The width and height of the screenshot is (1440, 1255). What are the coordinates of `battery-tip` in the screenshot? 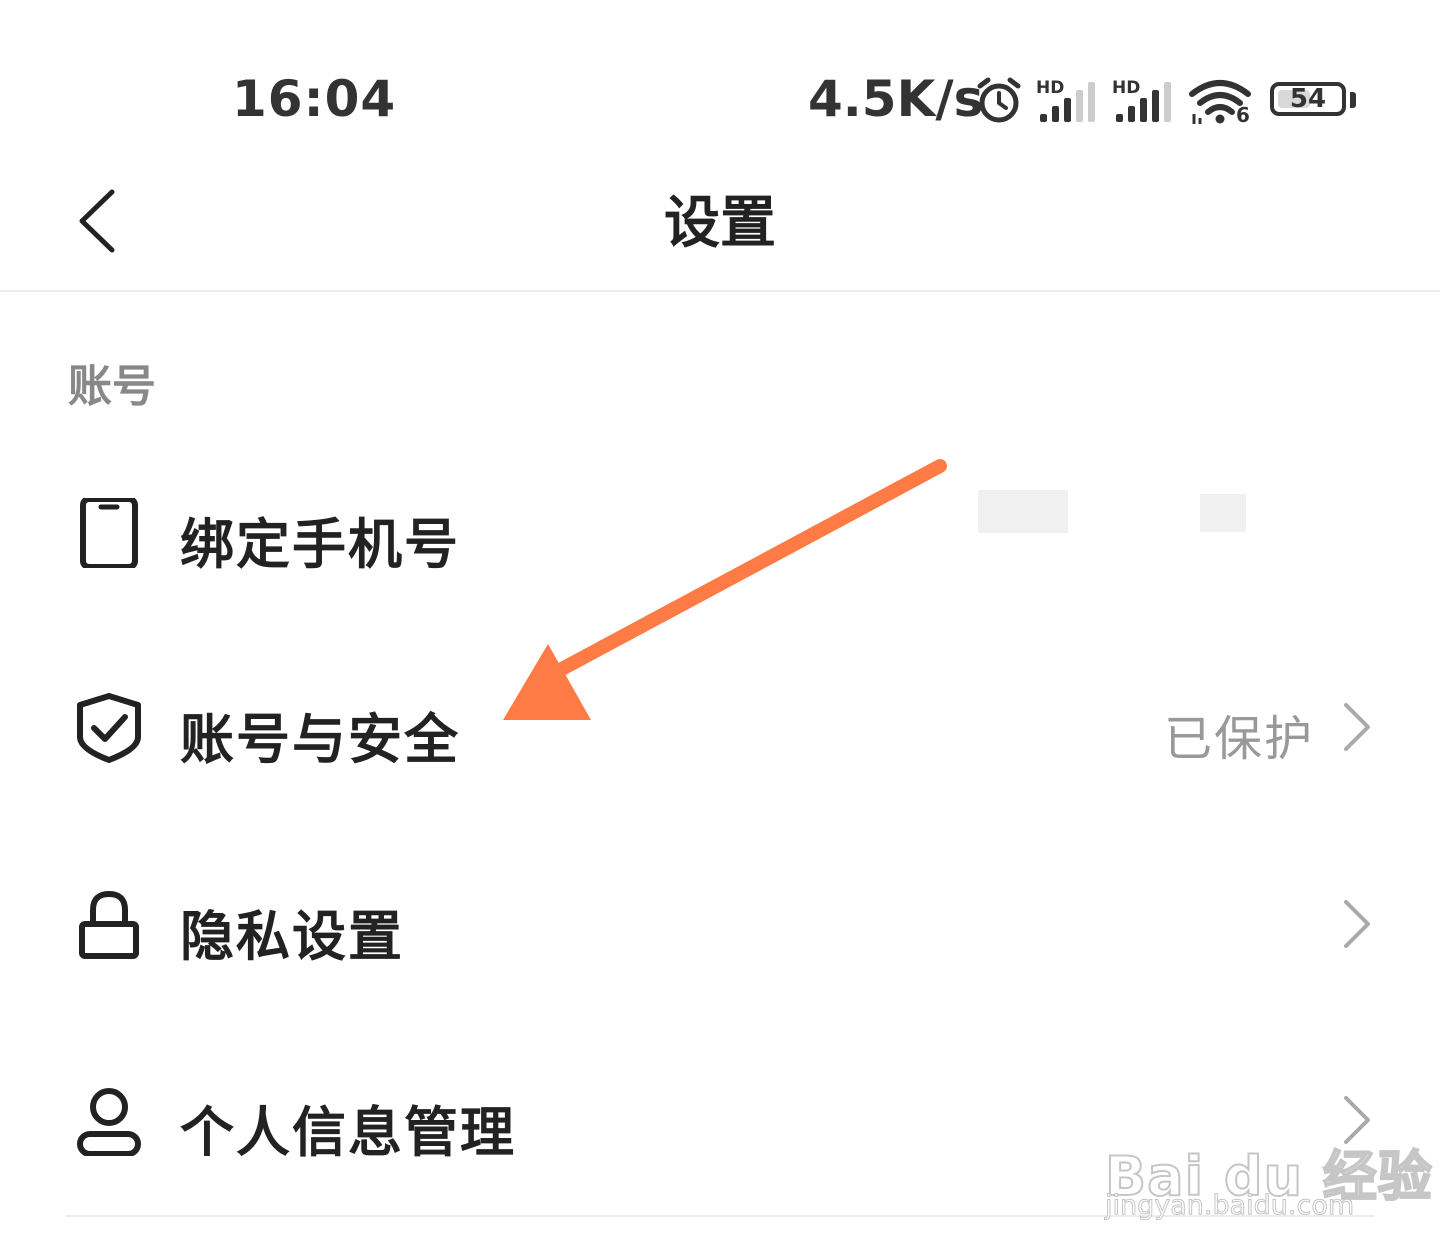 It's located at (1353, 100).